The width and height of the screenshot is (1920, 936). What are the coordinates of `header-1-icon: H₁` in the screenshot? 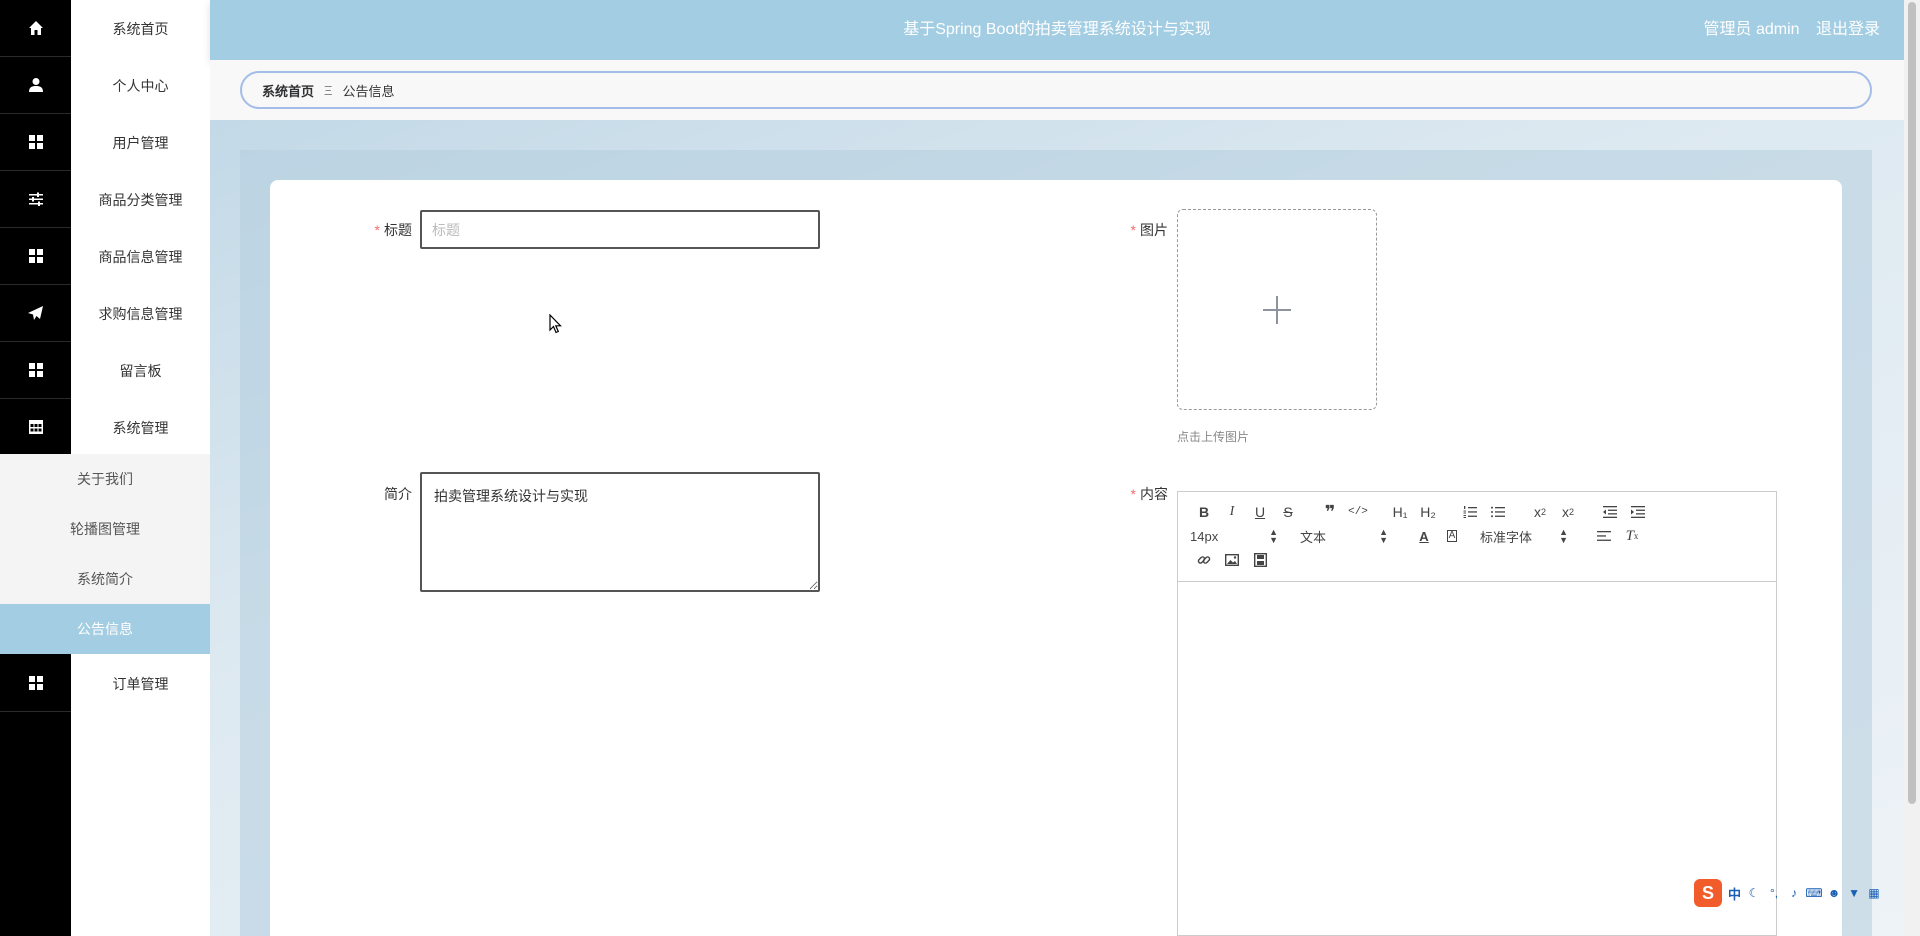 It's located at (1400, 512).